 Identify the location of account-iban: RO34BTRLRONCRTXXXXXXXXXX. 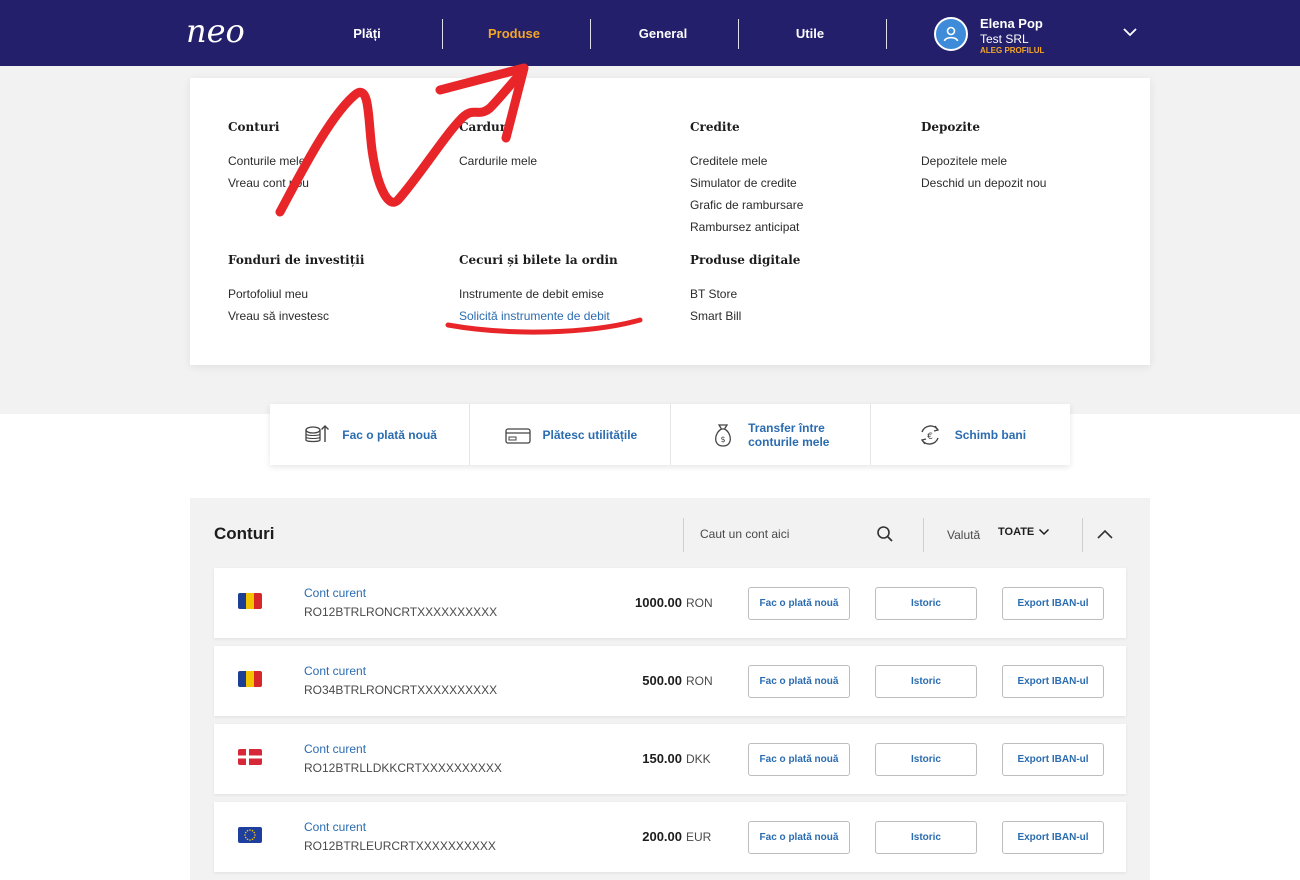
(401, 690).